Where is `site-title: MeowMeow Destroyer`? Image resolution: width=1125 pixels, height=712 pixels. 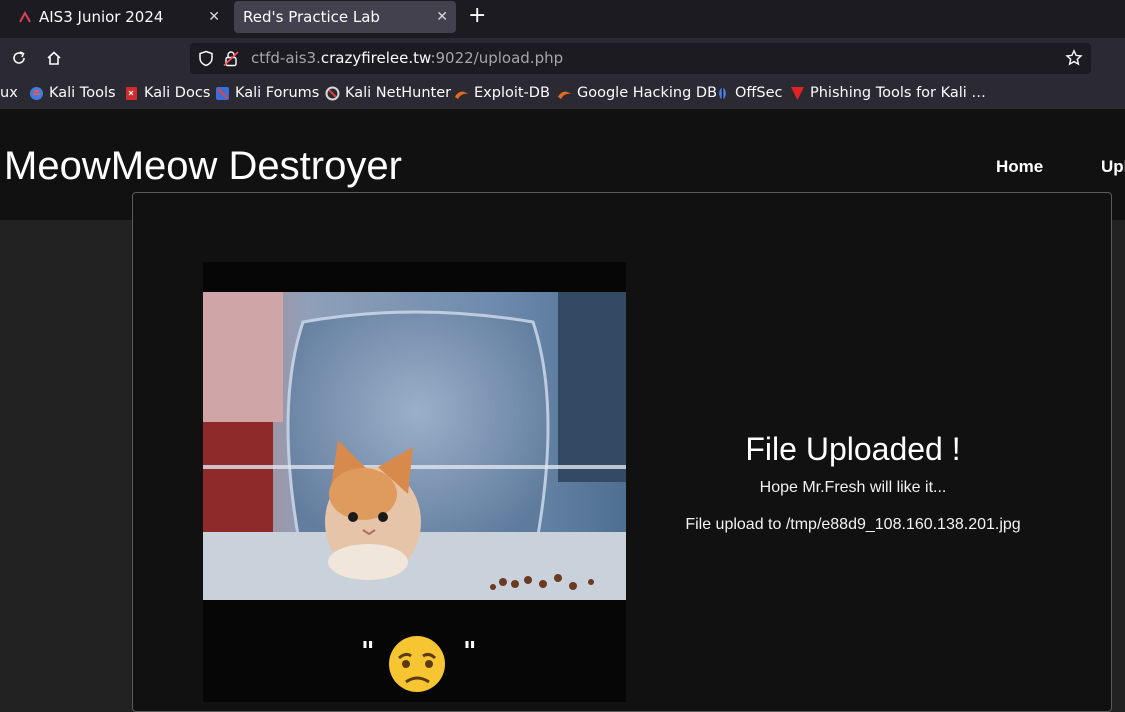 site-title: MeowMeow Destroyer is located at coordinates (203, 166).